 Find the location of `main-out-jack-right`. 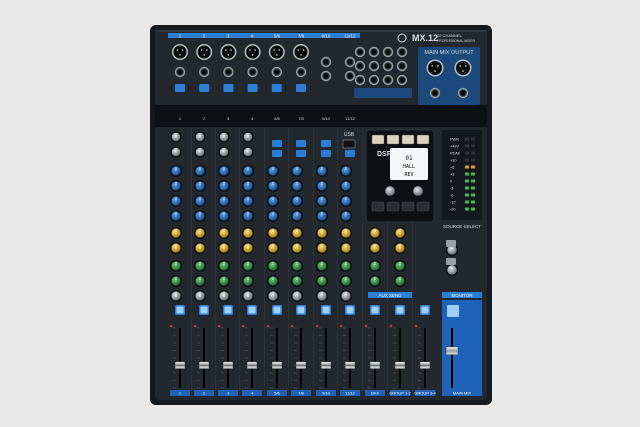

main-out-jack-right is located at coordinates (463, 93).